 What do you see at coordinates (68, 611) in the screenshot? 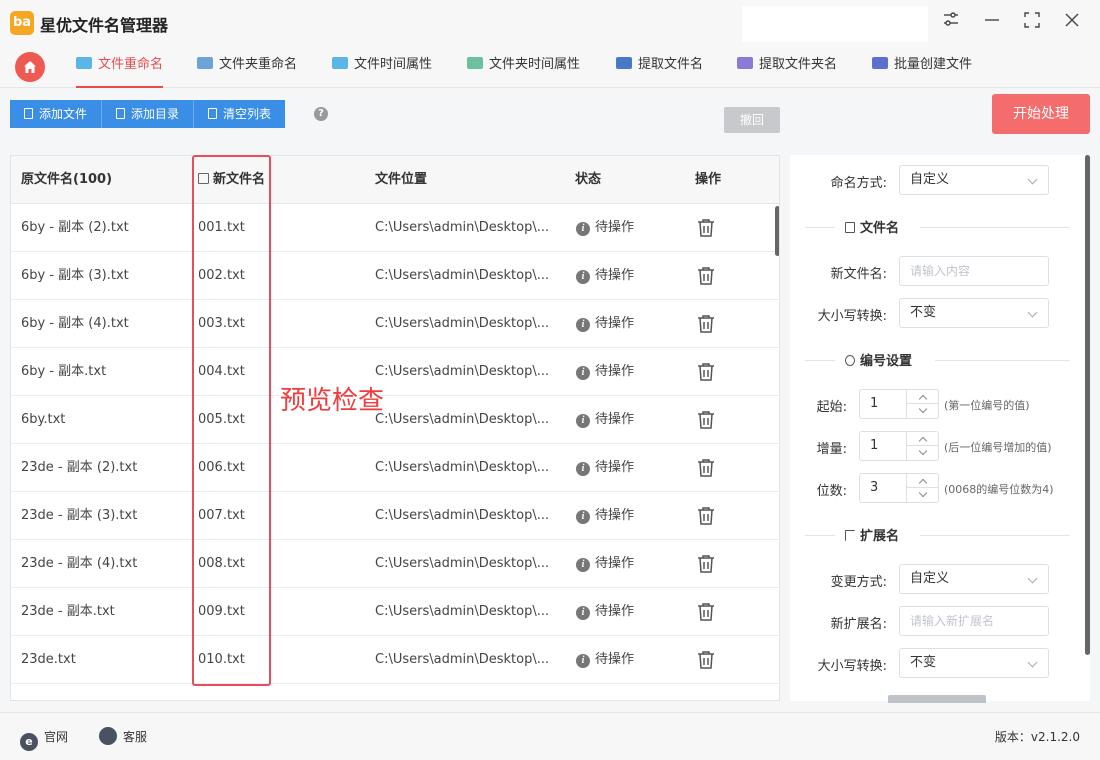
I see `original-filename: 23de - 副本.txt` at bounding box center [68, 611].